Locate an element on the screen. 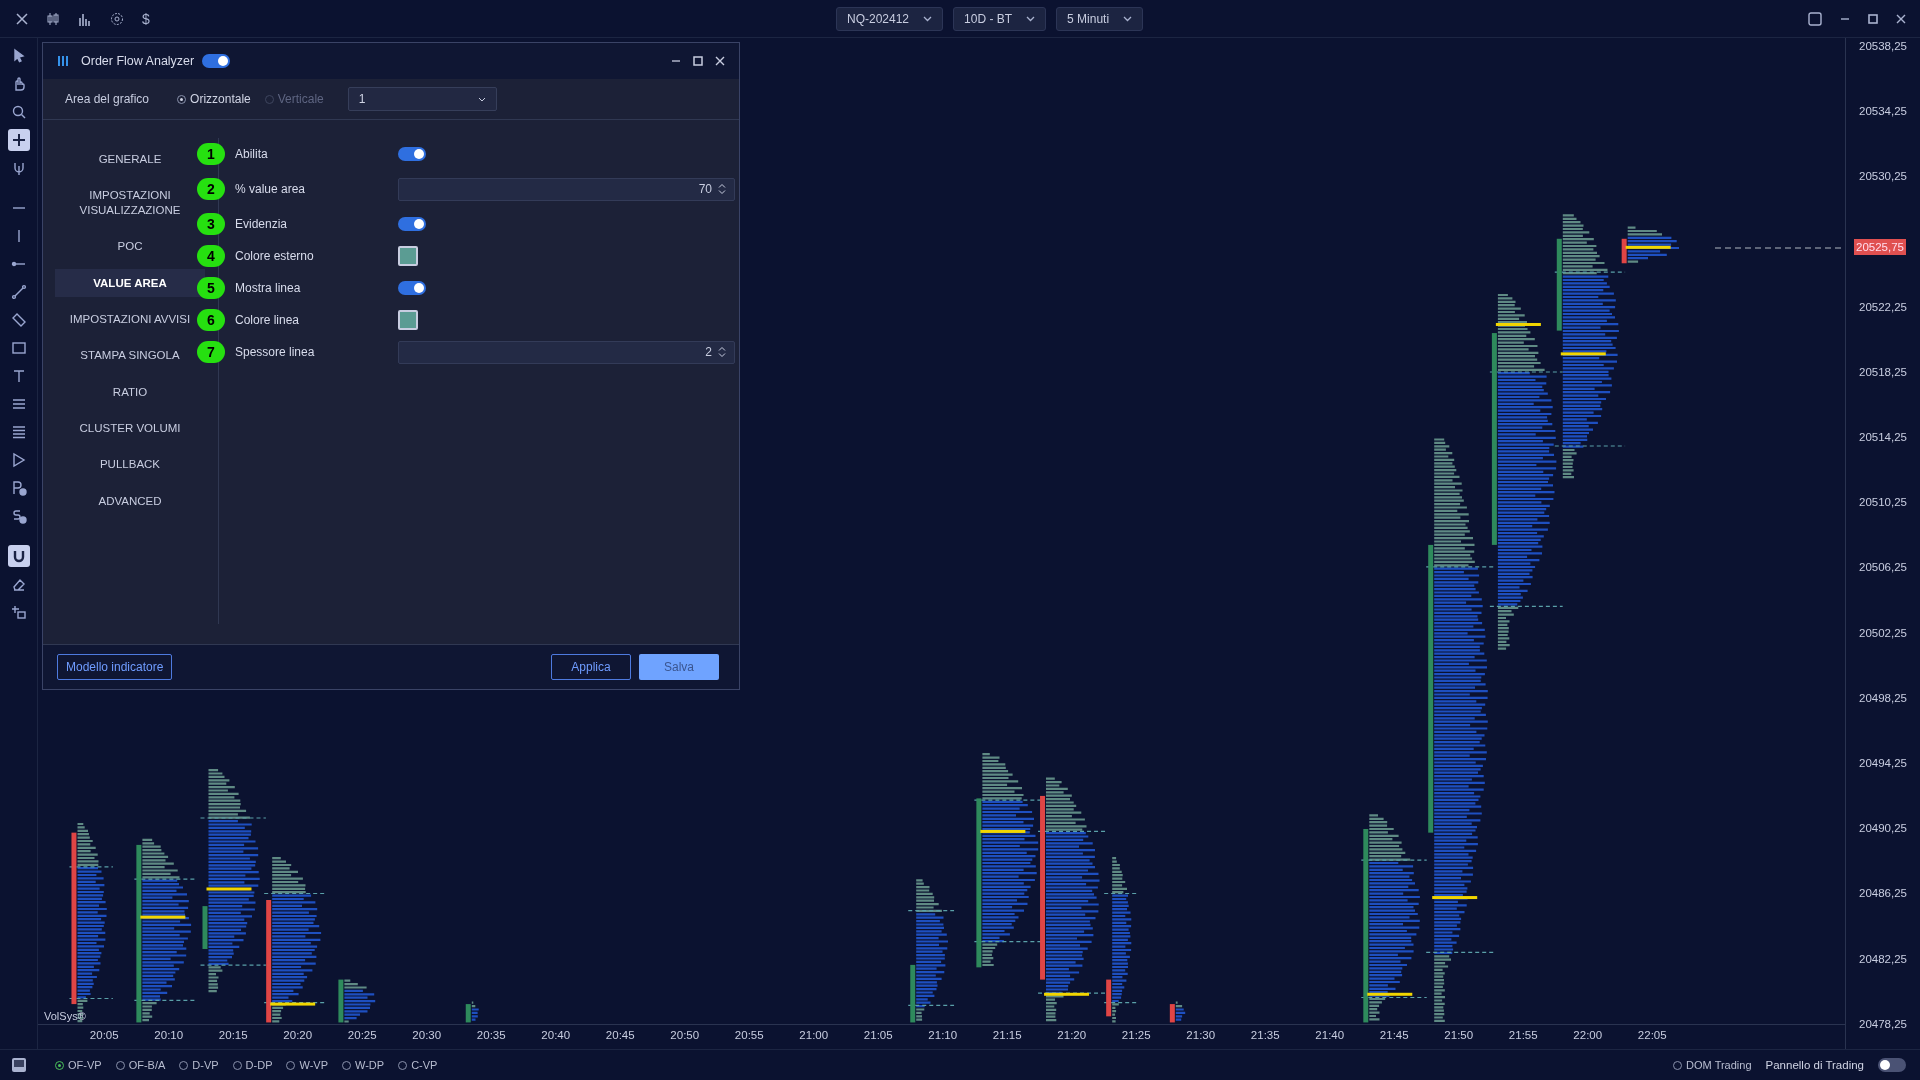  brand-label: VolSys® is located at coordinates (65, 1016).